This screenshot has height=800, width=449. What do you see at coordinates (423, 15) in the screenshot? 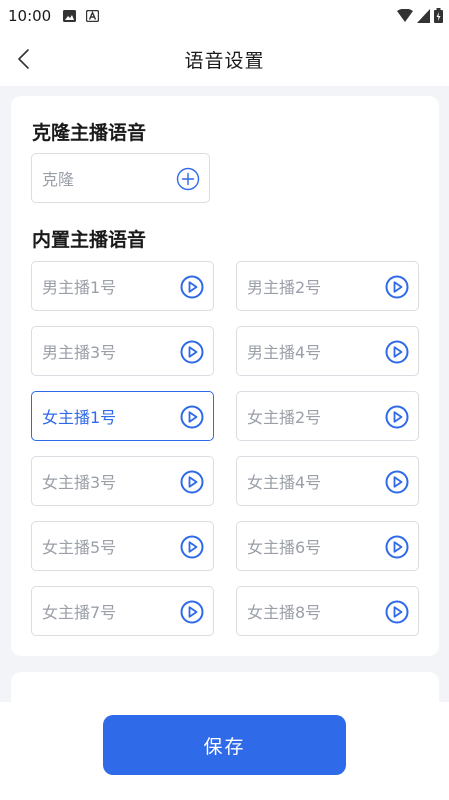
I see `signal-icon` at bounding box center [423, 15].